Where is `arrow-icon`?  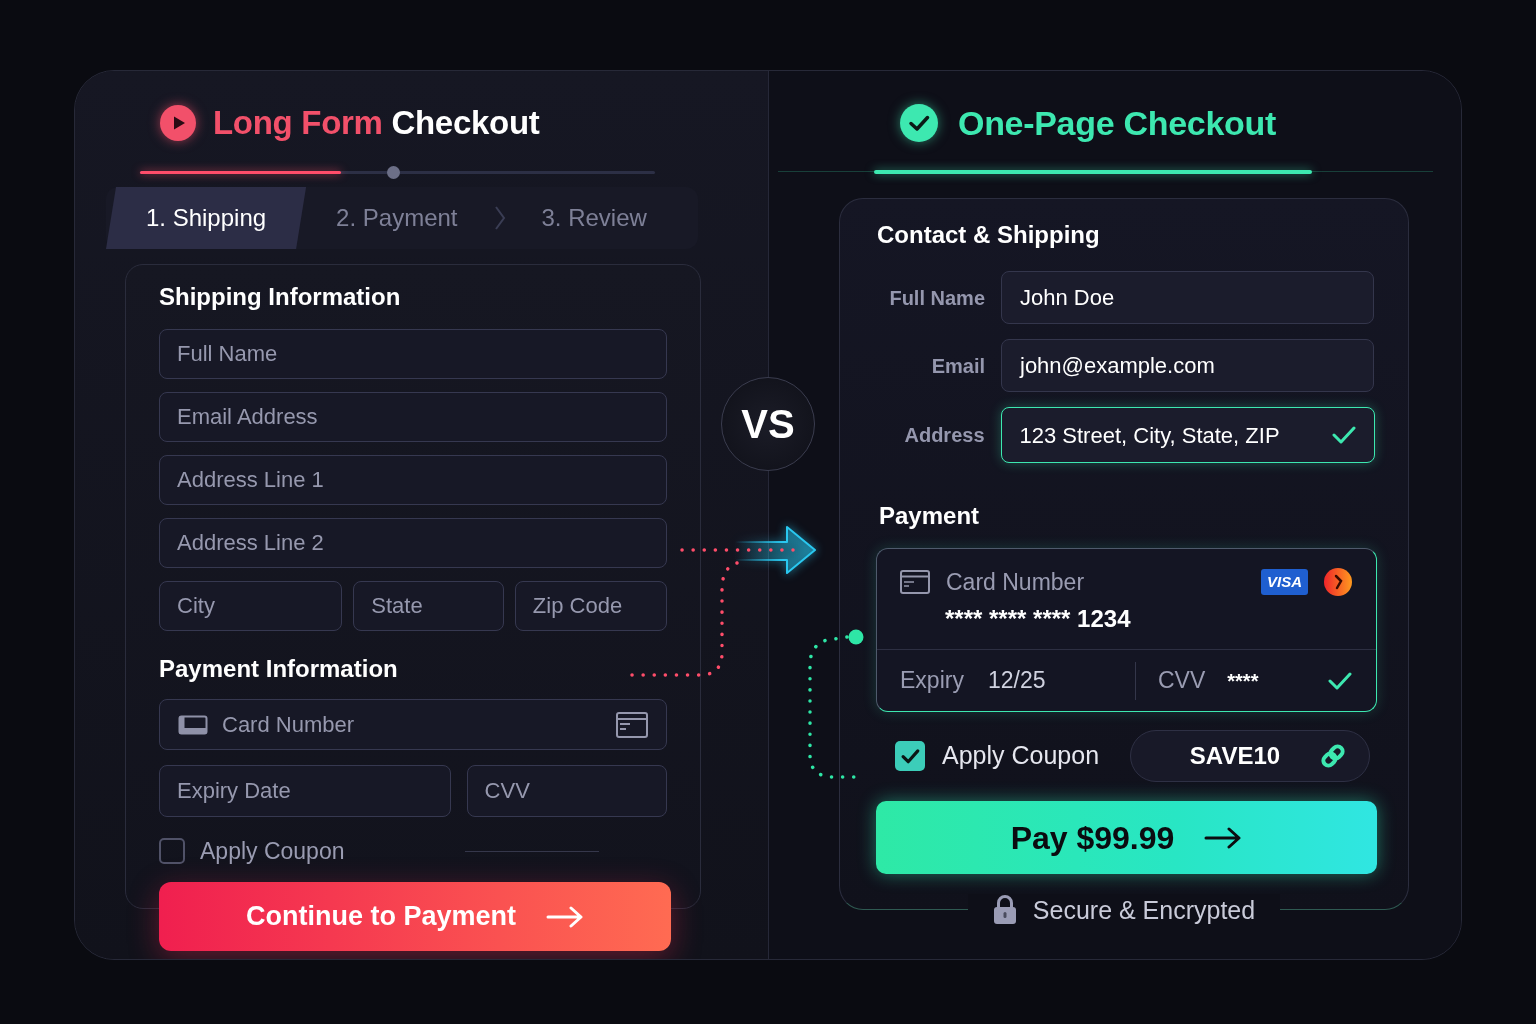 arrow-icon is located at coordinates (775, 550).